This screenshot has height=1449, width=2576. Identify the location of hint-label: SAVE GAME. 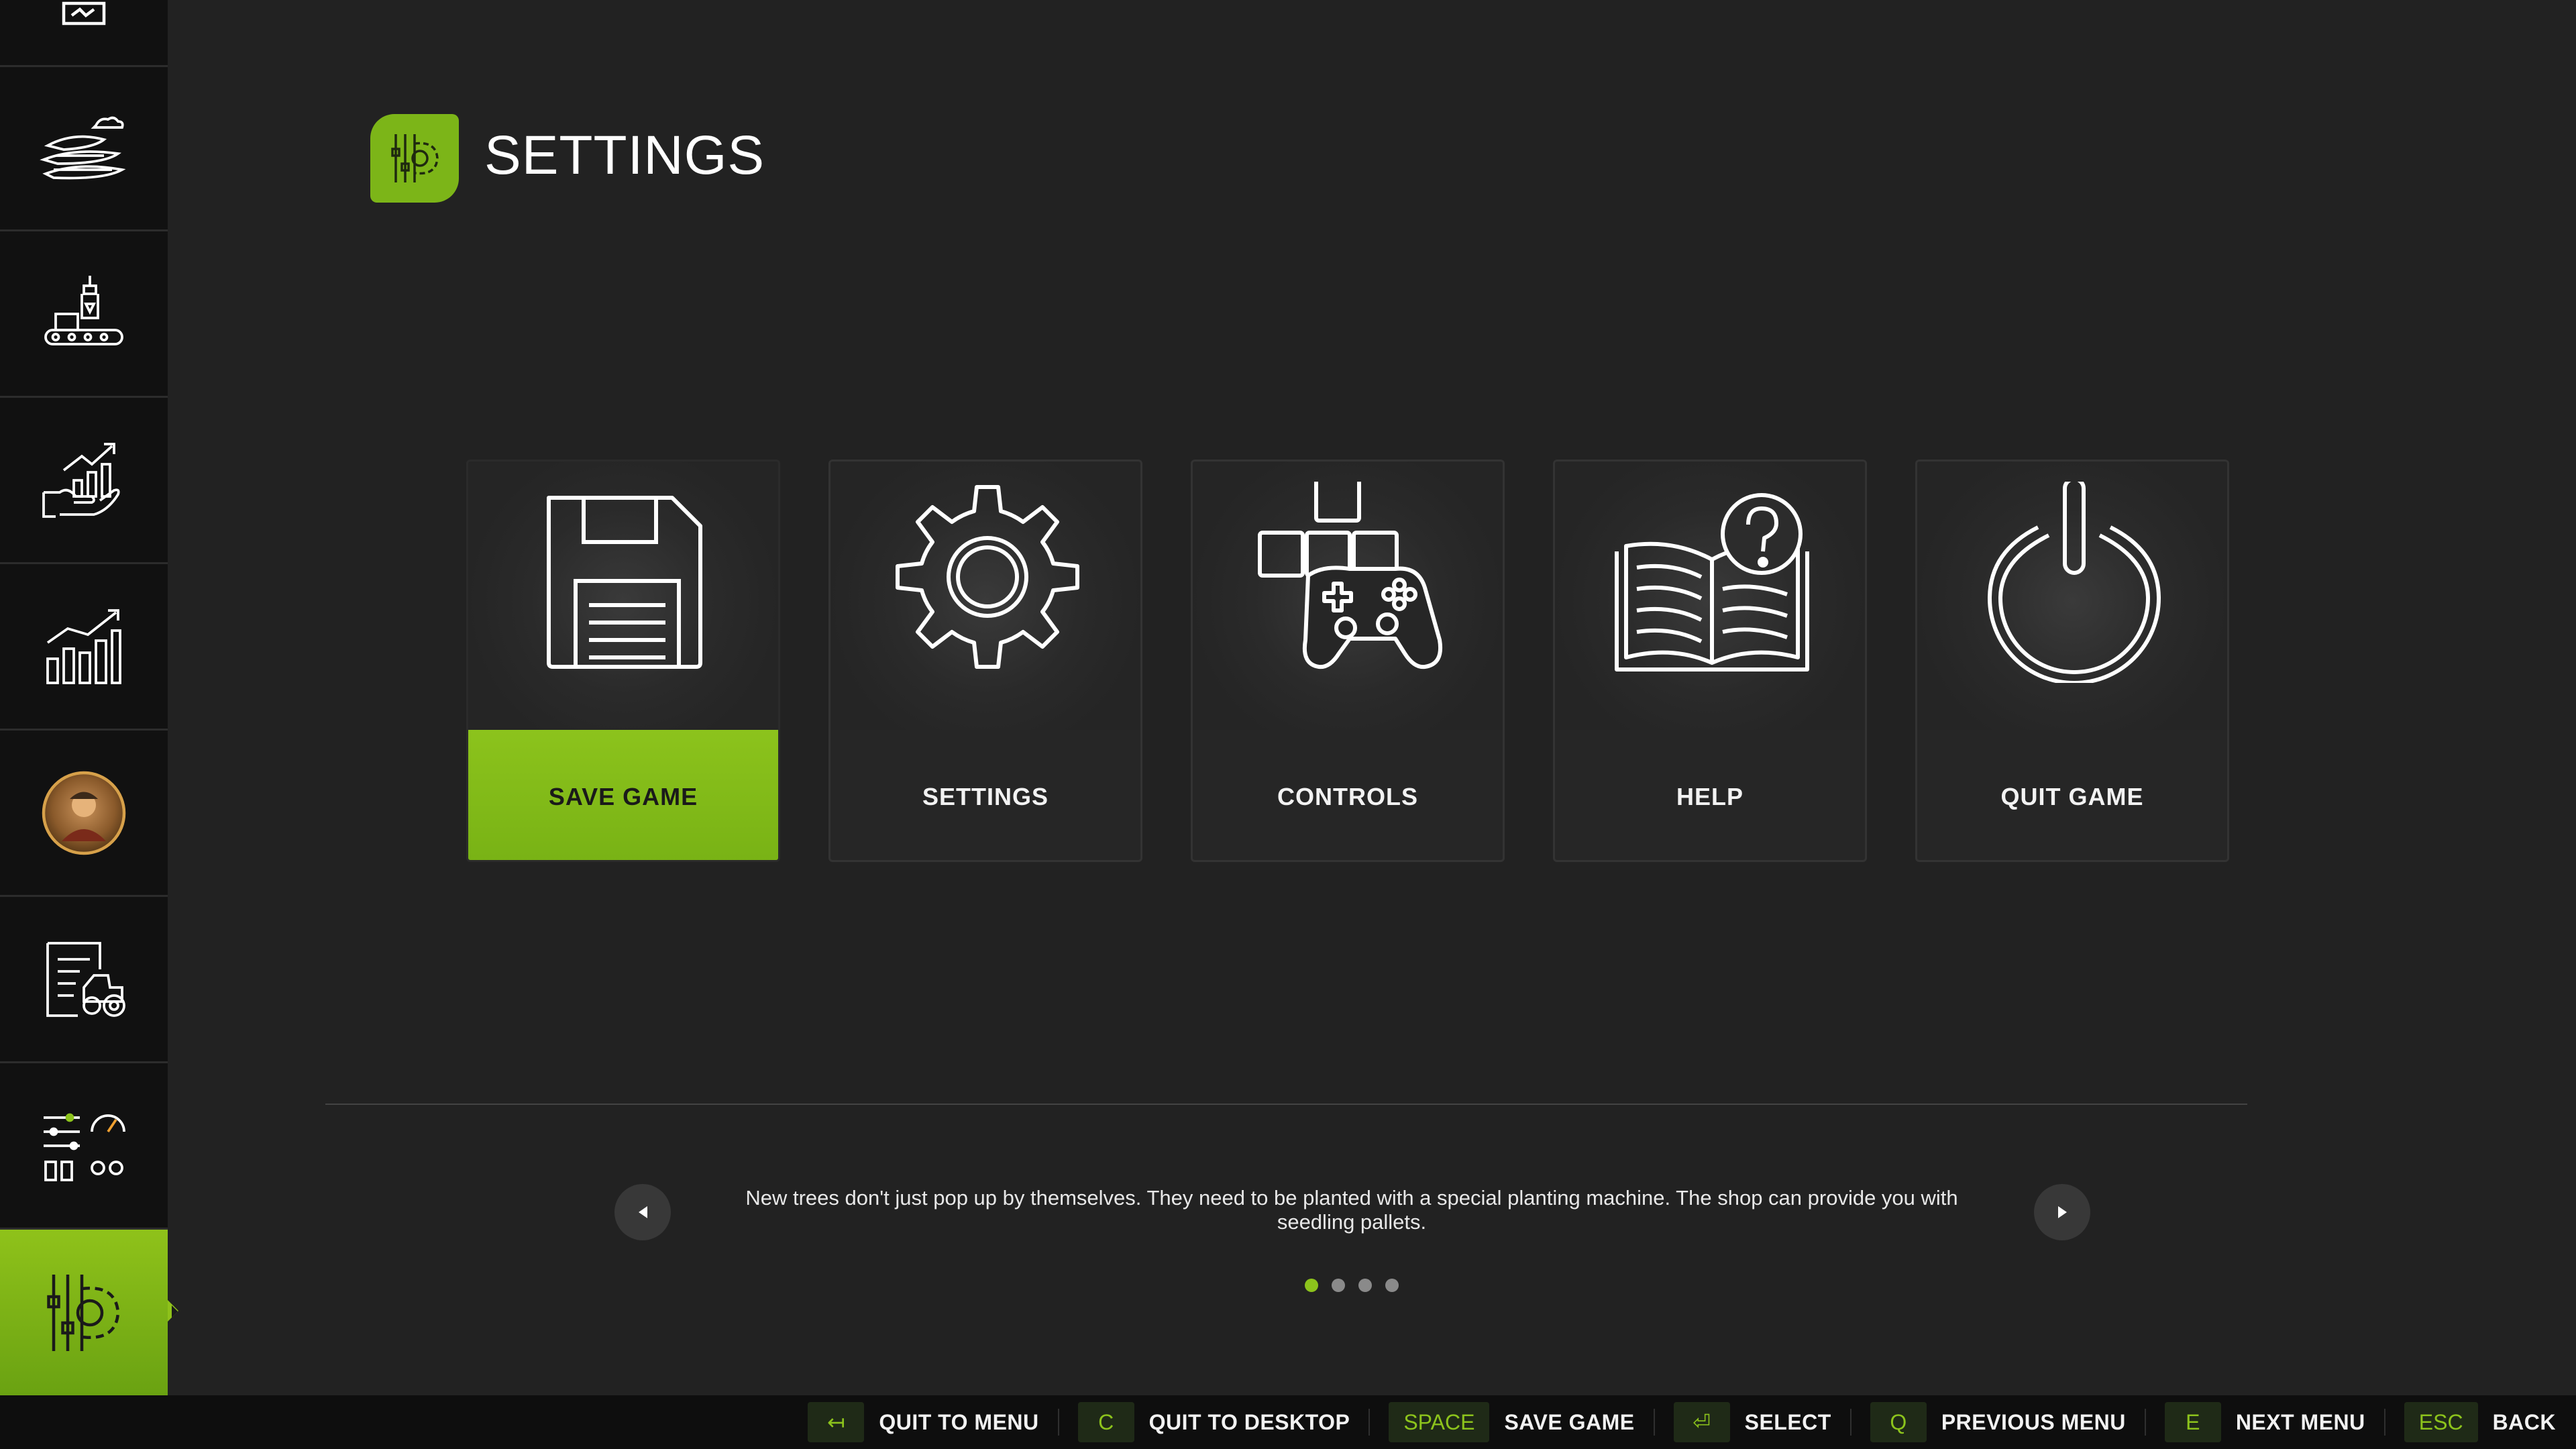
(1569, 1421).